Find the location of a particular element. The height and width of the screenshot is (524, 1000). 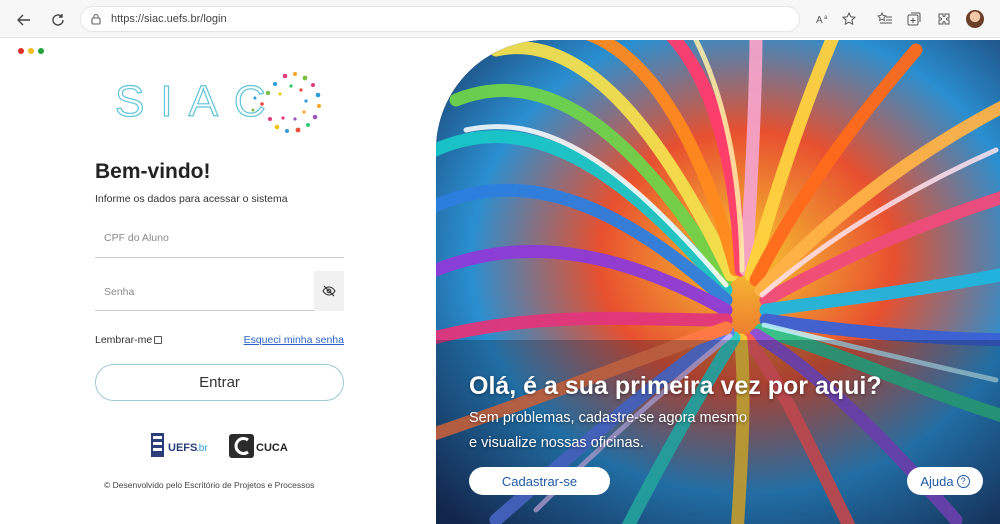

help-button: Ajuda ? is located at coordinates (945, 481).